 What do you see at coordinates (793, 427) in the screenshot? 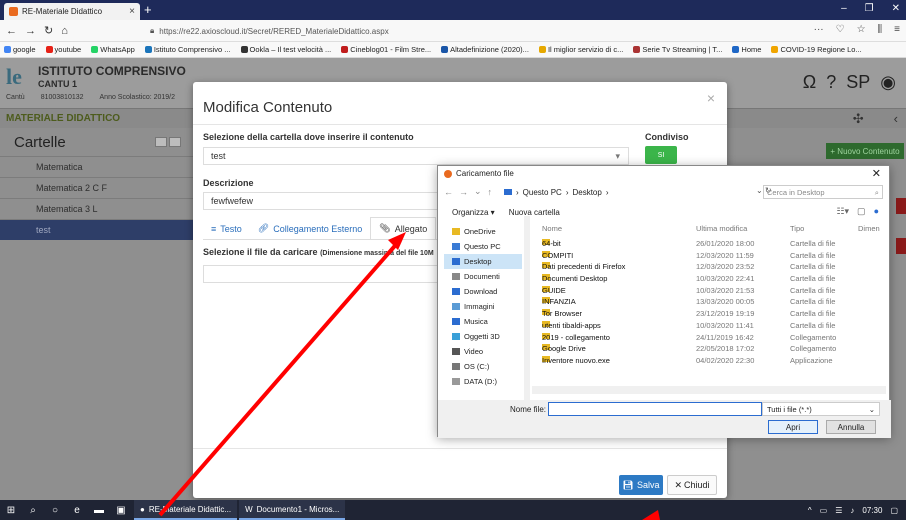
I see `open-button: Apri` at bounding box center [793, 427].